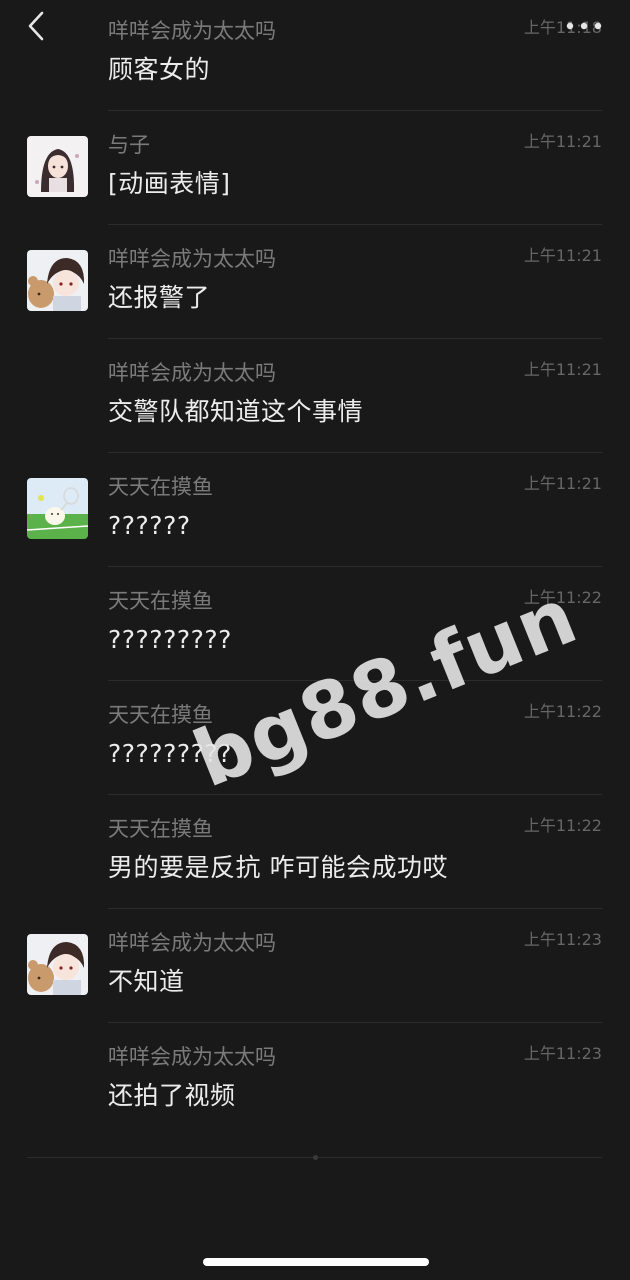  What do you see at coordinates (236, 411) in the screenshot?
I see `message-text: 交警队都知道这个事情` at bounding box center [236, 411].